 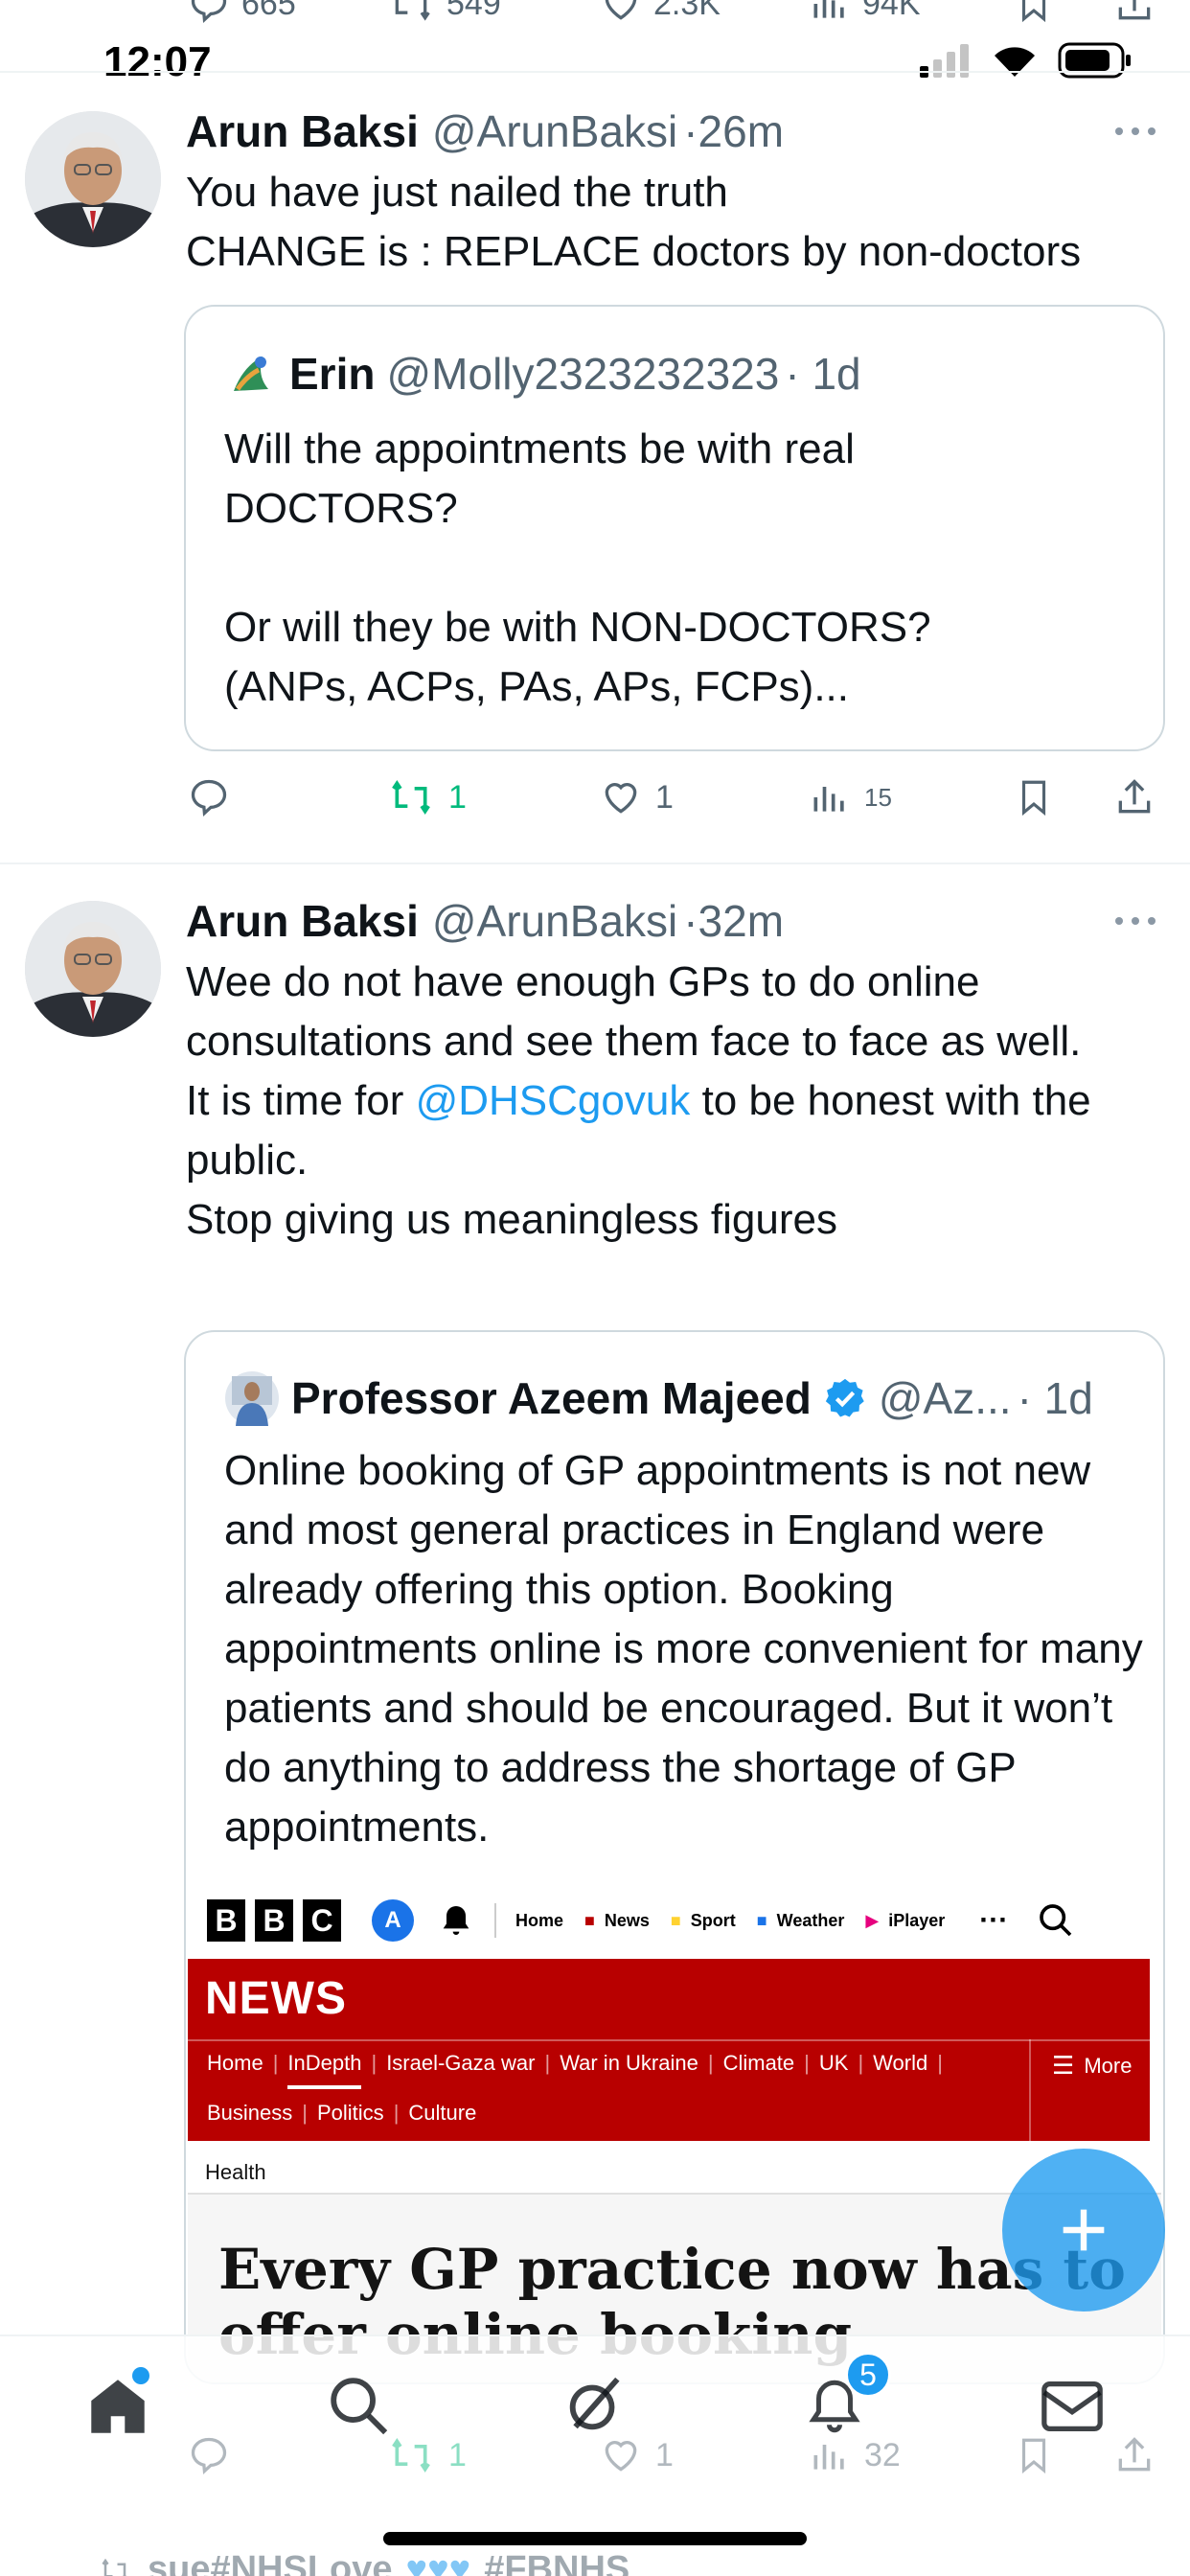 I want to click on like-button: 2.3K, so click(x=661, y=12).